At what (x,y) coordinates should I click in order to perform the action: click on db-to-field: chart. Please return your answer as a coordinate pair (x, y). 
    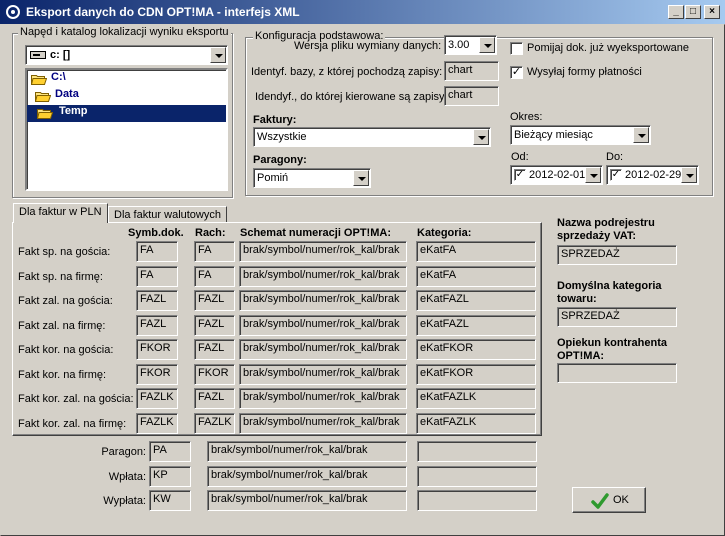
    Looking at the image, I should click on (471, 96).